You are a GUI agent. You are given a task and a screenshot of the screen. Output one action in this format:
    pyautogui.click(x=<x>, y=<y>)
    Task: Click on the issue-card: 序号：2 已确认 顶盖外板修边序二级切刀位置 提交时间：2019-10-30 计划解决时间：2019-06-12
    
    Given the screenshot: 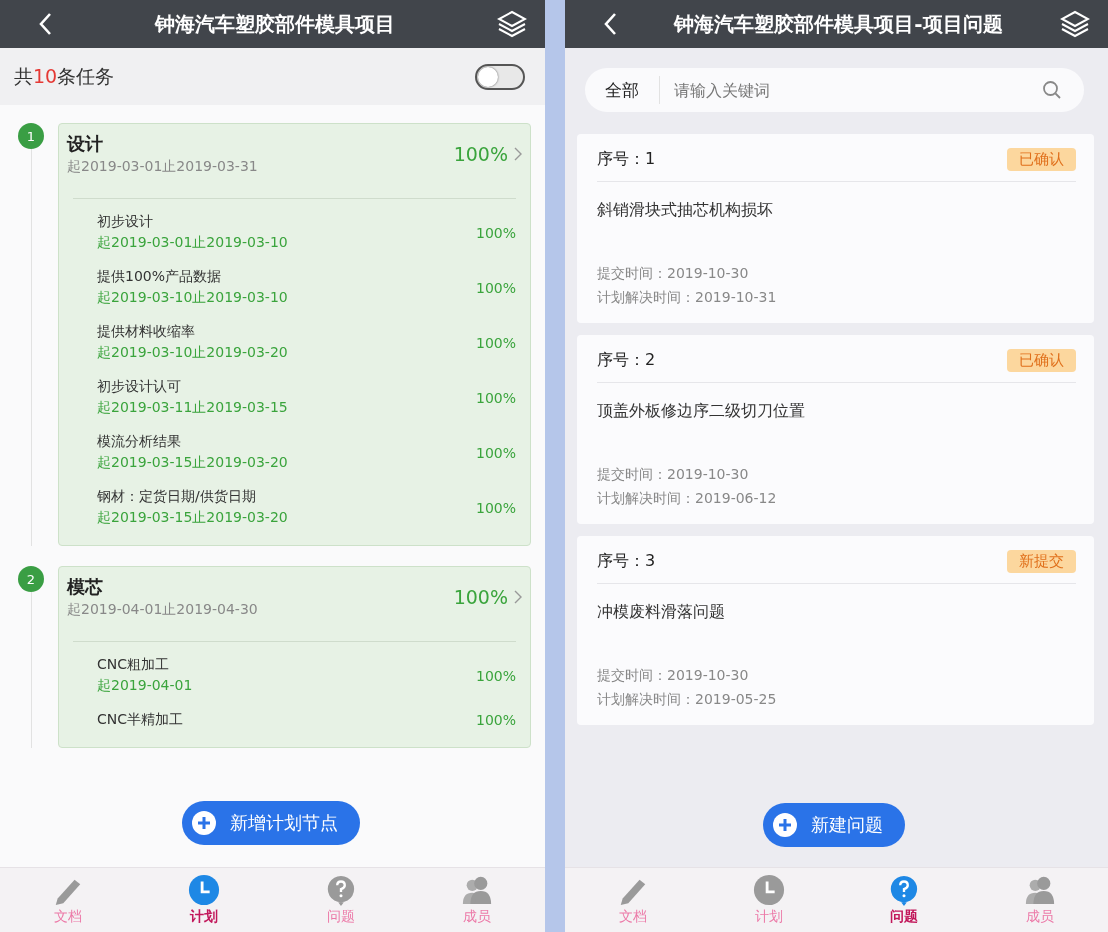 What is the action you would take?
    pyautogui.click(x=835, y=429)
    